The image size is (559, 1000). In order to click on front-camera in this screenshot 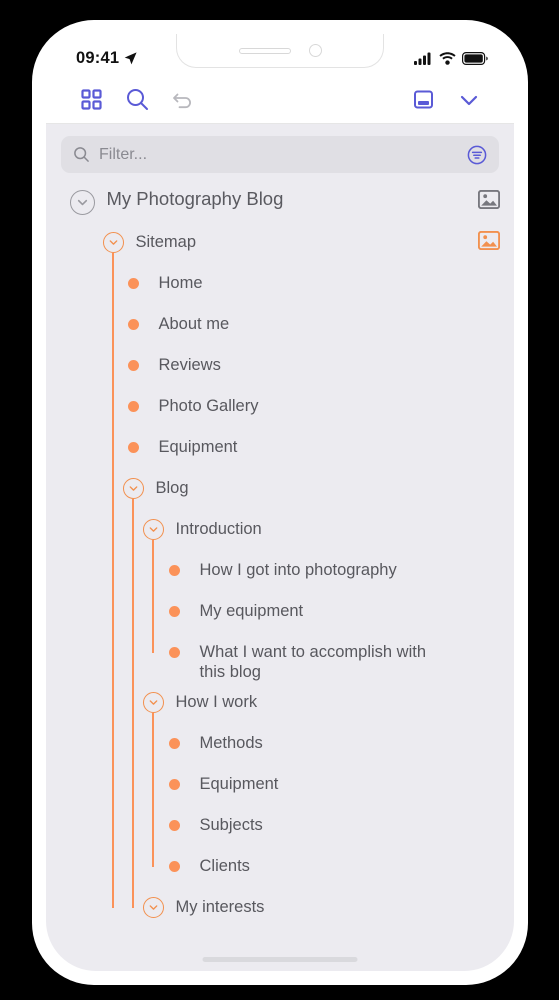, I will do `click(315, 50)`.